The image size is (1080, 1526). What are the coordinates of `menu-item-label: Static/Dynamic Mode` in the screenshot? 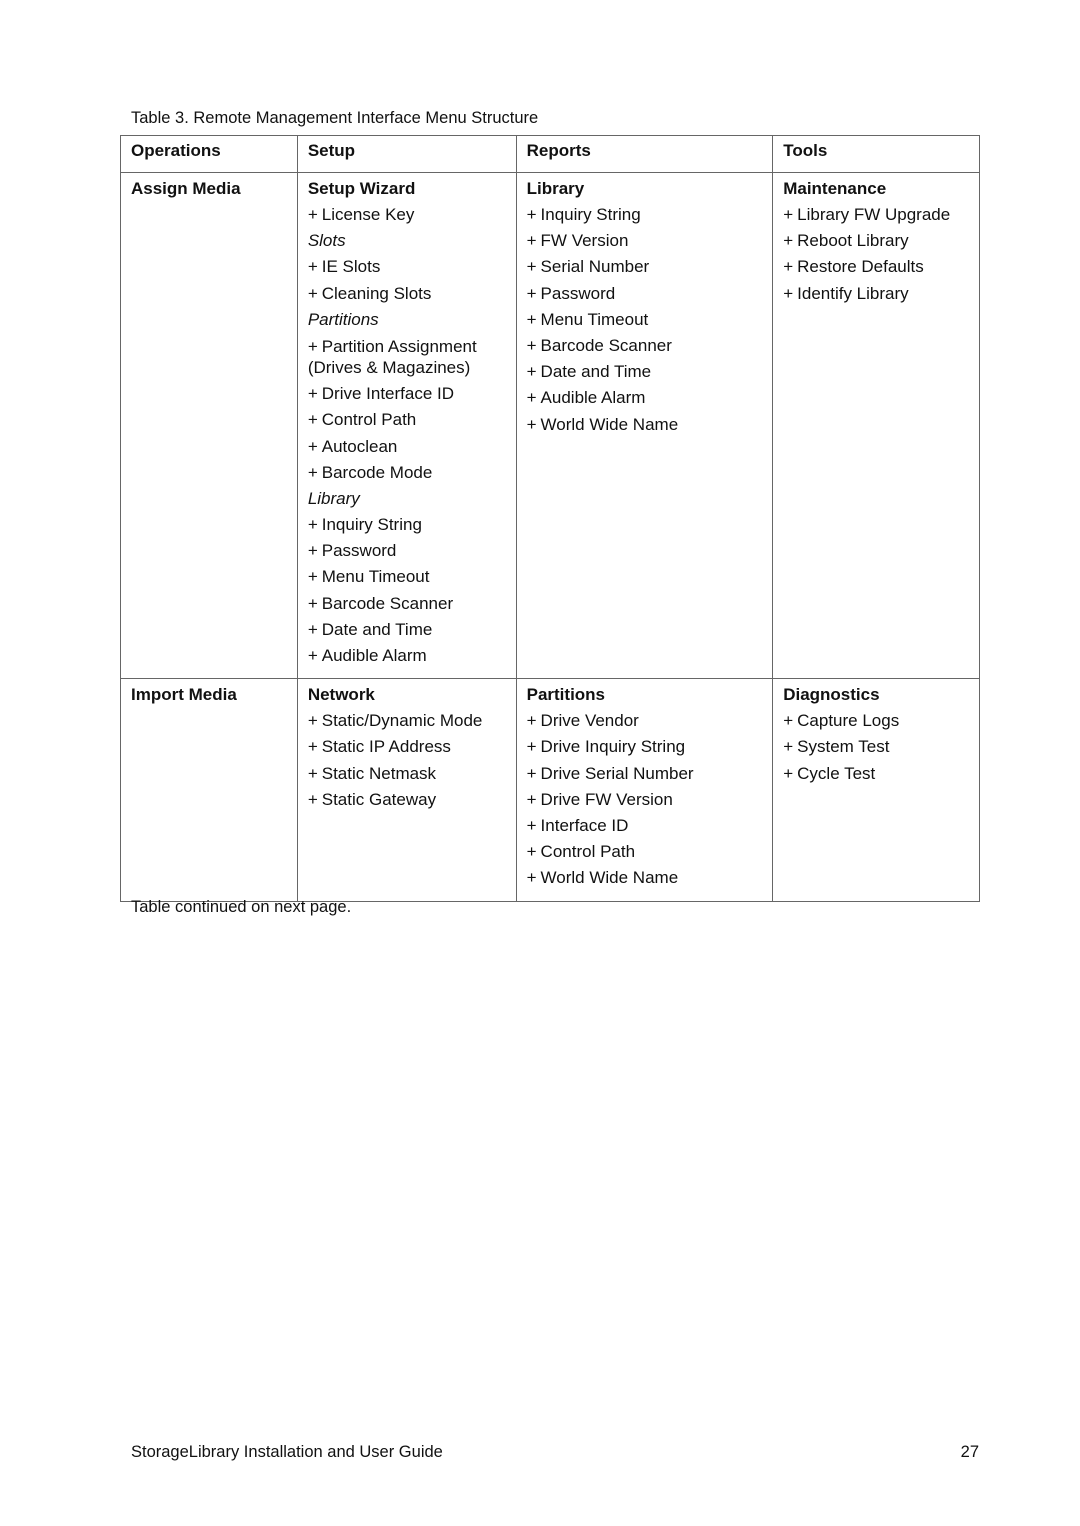 It's located at (402, 721).